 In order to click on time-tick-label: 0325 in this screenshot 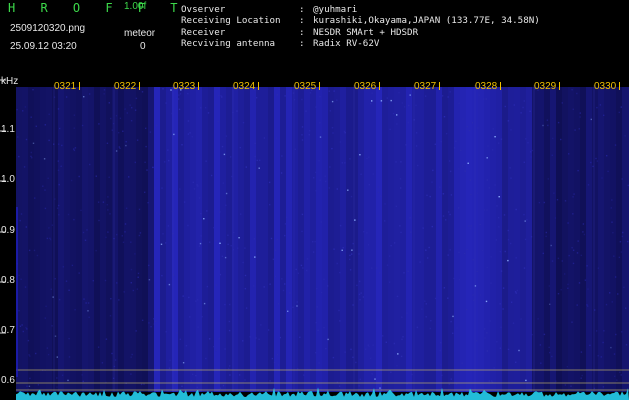, I will do `click(305, 86)`.